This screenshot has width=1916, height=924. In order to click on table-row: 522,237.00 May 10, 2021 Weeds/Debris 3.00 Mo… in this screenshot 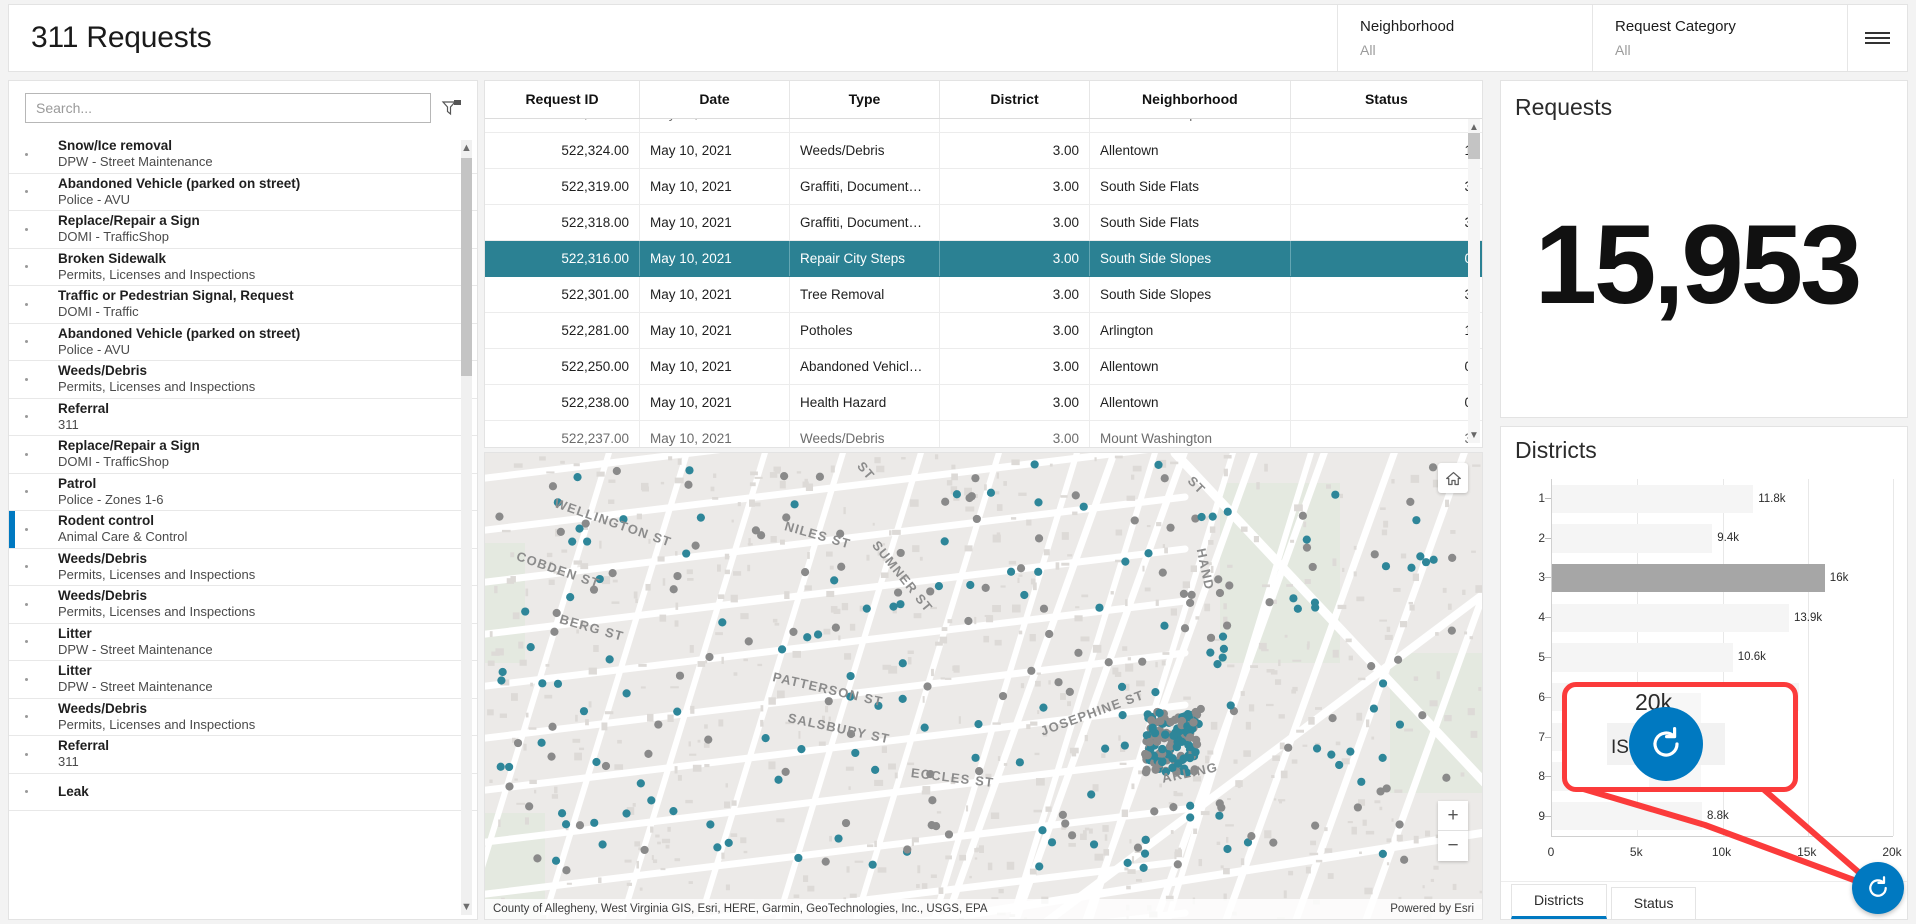, I will do `click(983, 433)`.